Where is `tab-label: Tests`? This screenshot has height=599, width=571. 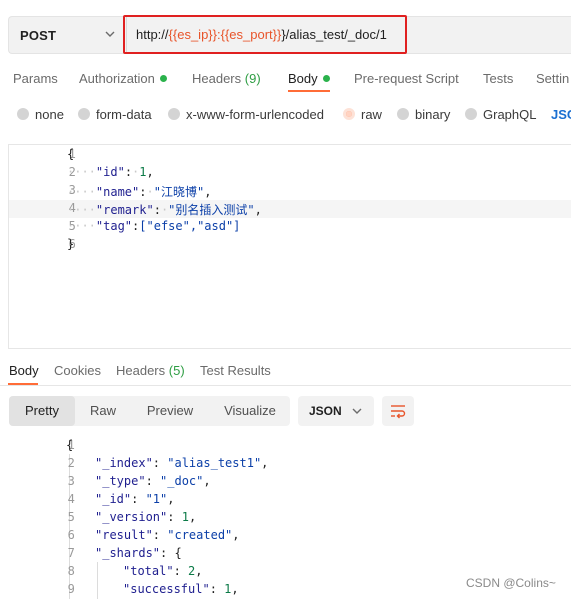 tab-label: Tests is located at coordinates (498, 78).